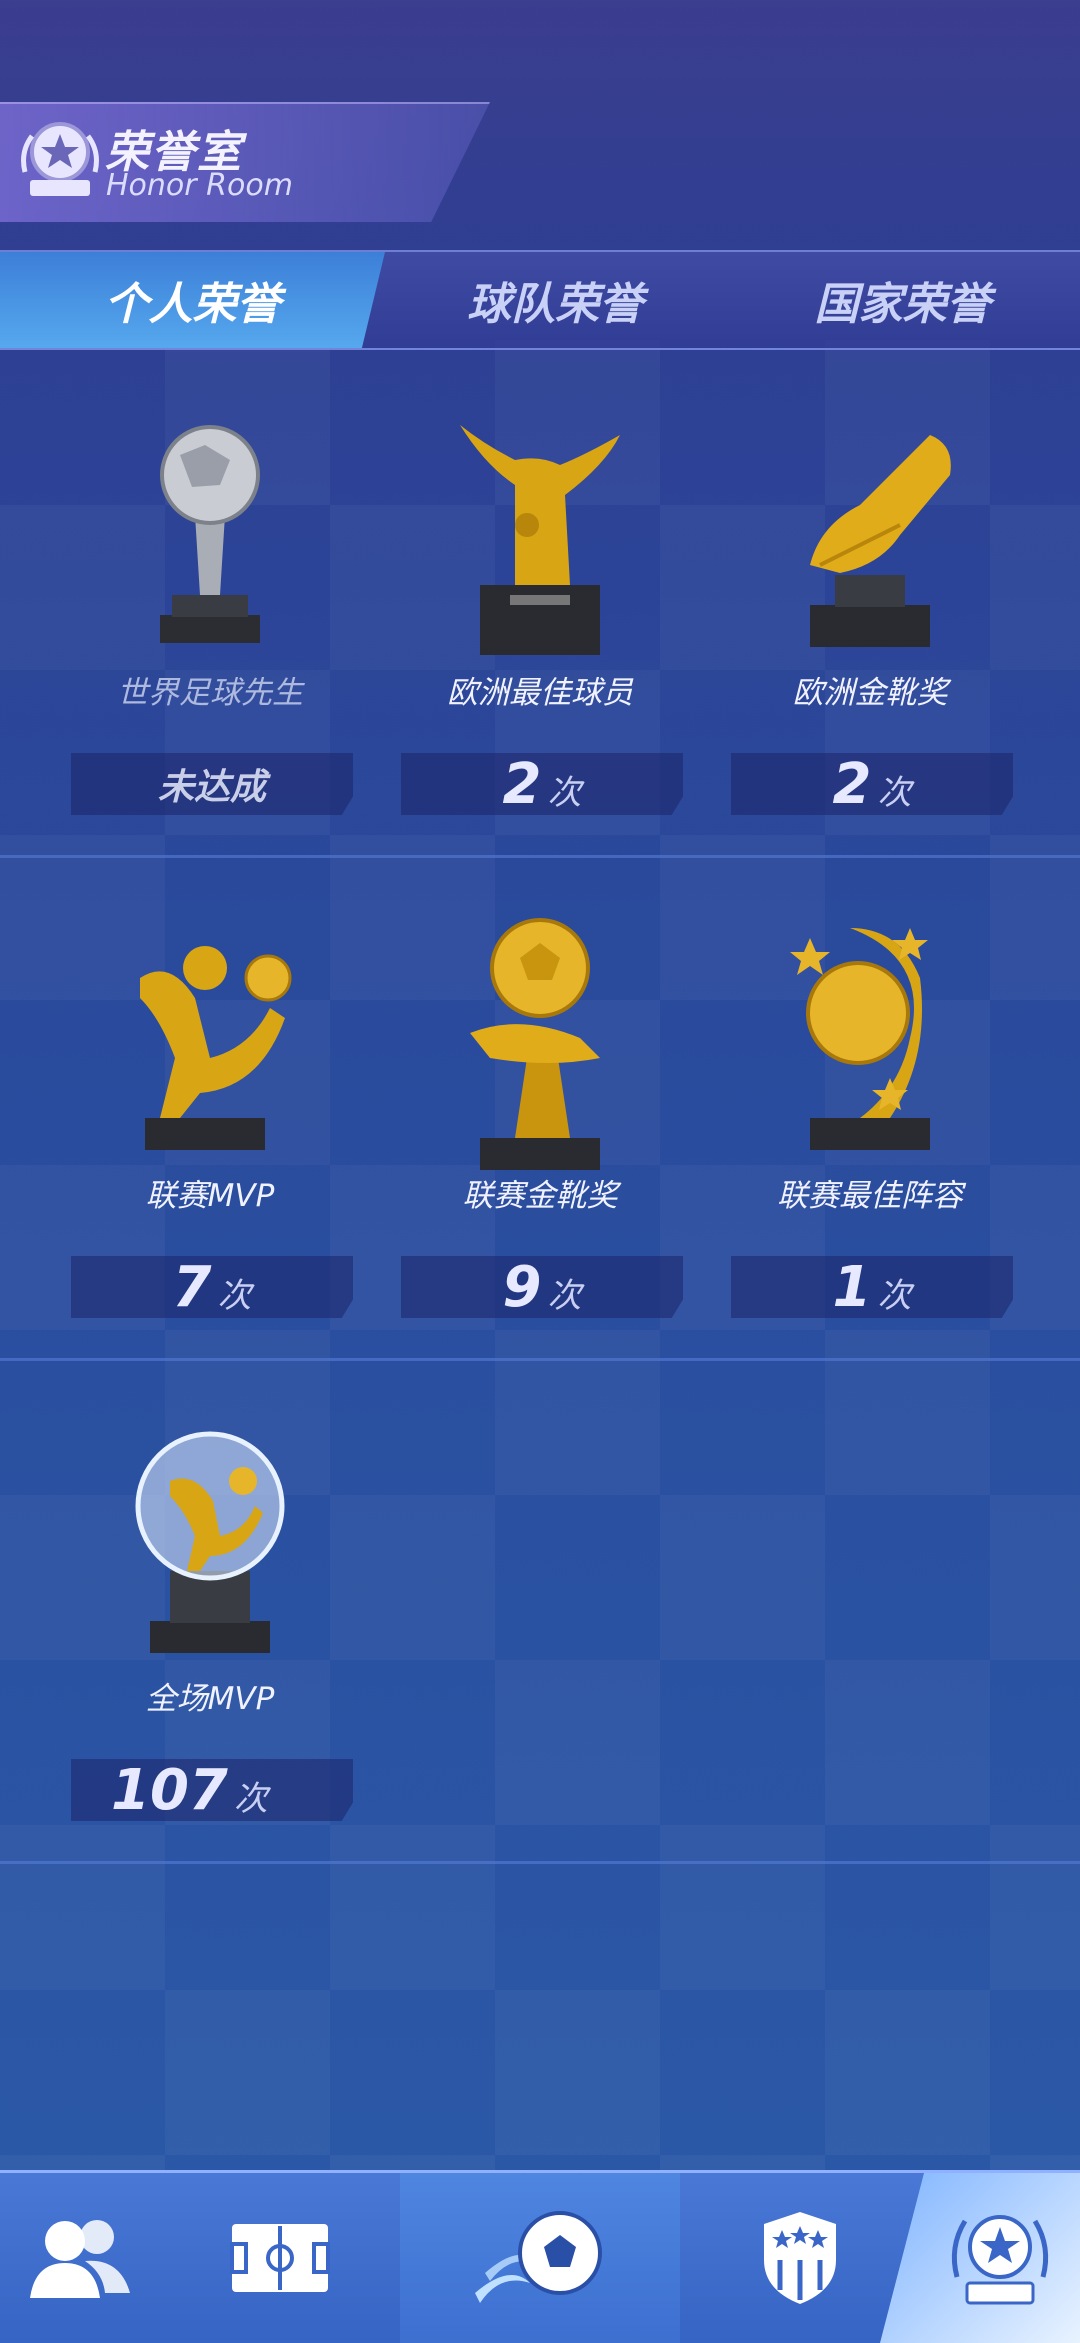 The image size is (1080, 2343). I want to click on honor-count-plate: 未达成, so click(212, 784).